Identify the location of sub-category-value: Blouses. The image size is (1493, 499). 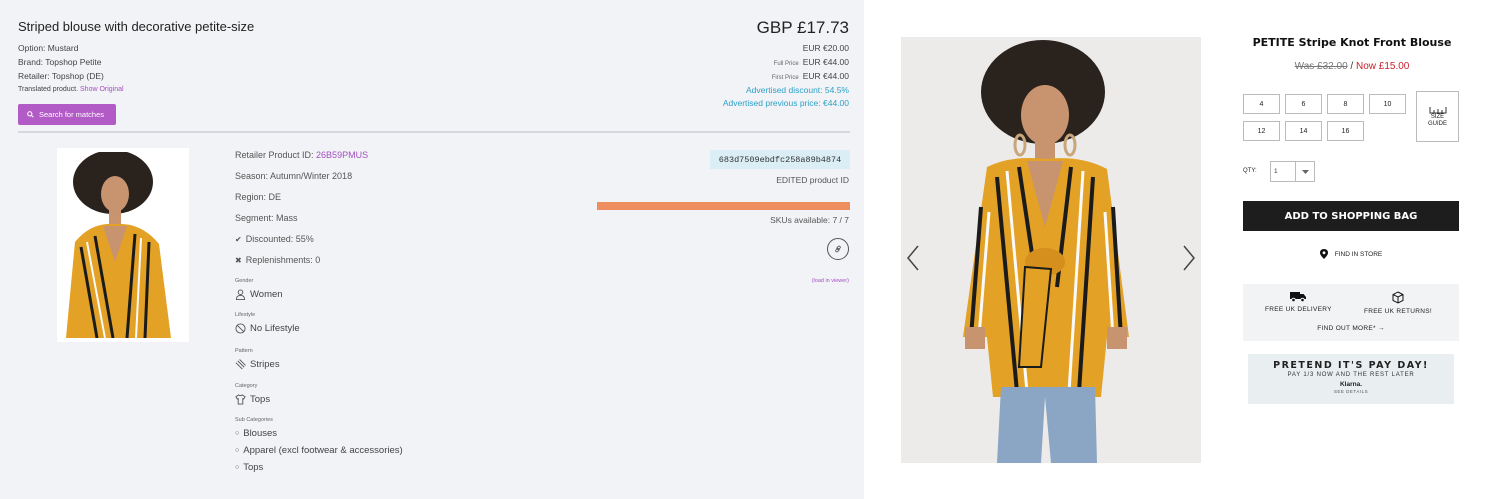
(260, 433).